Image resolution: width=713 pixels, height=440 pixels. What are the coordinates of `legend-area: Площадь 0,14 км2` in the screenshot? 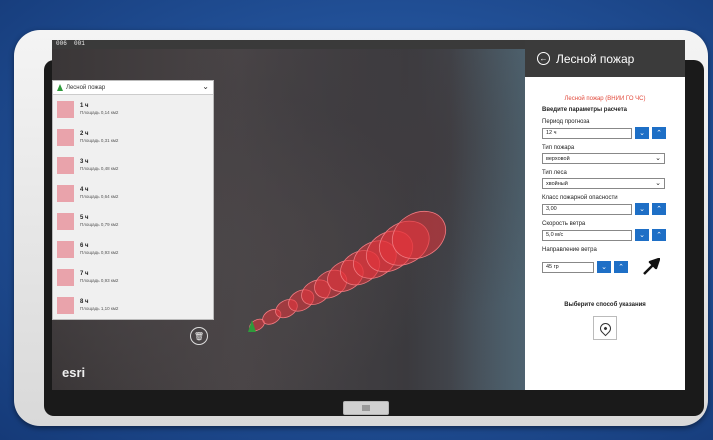 It's located at (99, 112).